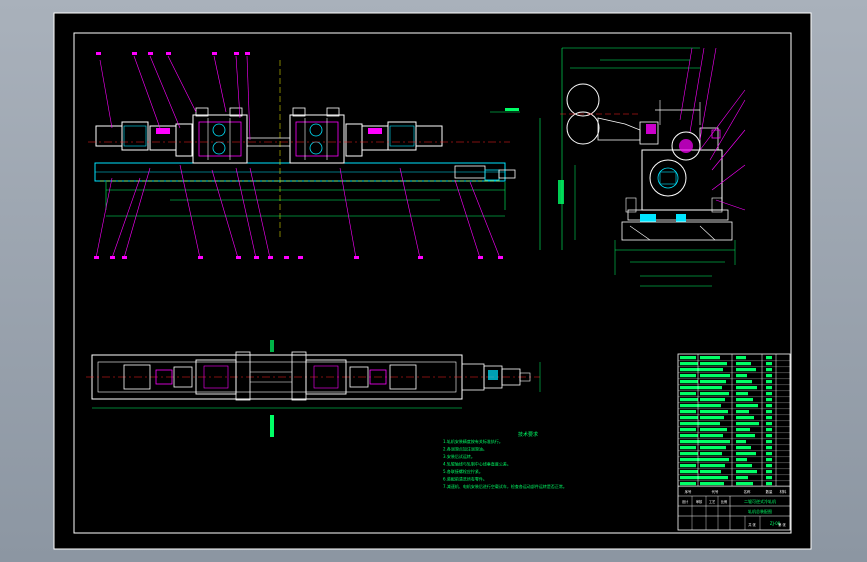 The width and height of the screenshot is (867, 562). What do you see at coordinates (715, 491) in the screenshot?
I see `bom-header-cell: 代号` at bounding box center [715, 491].